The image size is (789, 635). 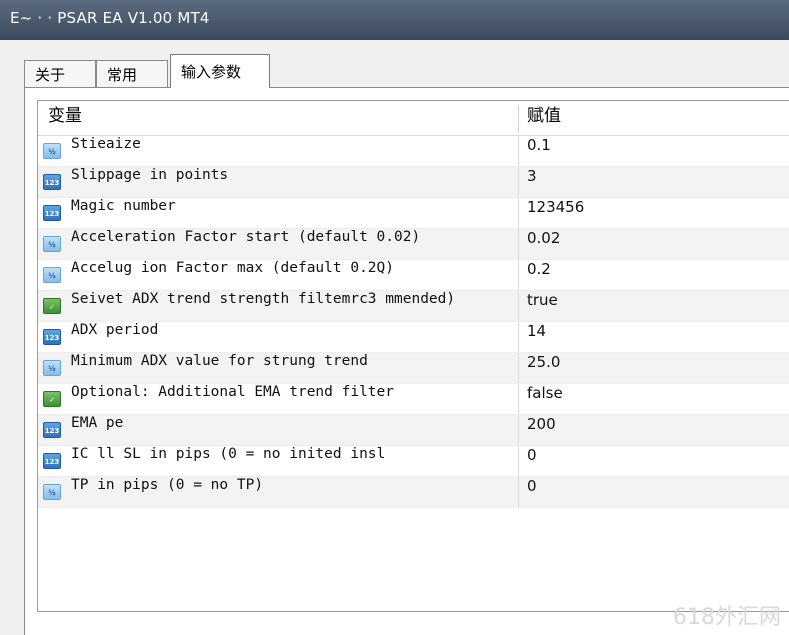 What do you see at coordinates (539, 275) in the screenshot?
I see `parameter-value: 0.2` at bounding box center [539, 275].